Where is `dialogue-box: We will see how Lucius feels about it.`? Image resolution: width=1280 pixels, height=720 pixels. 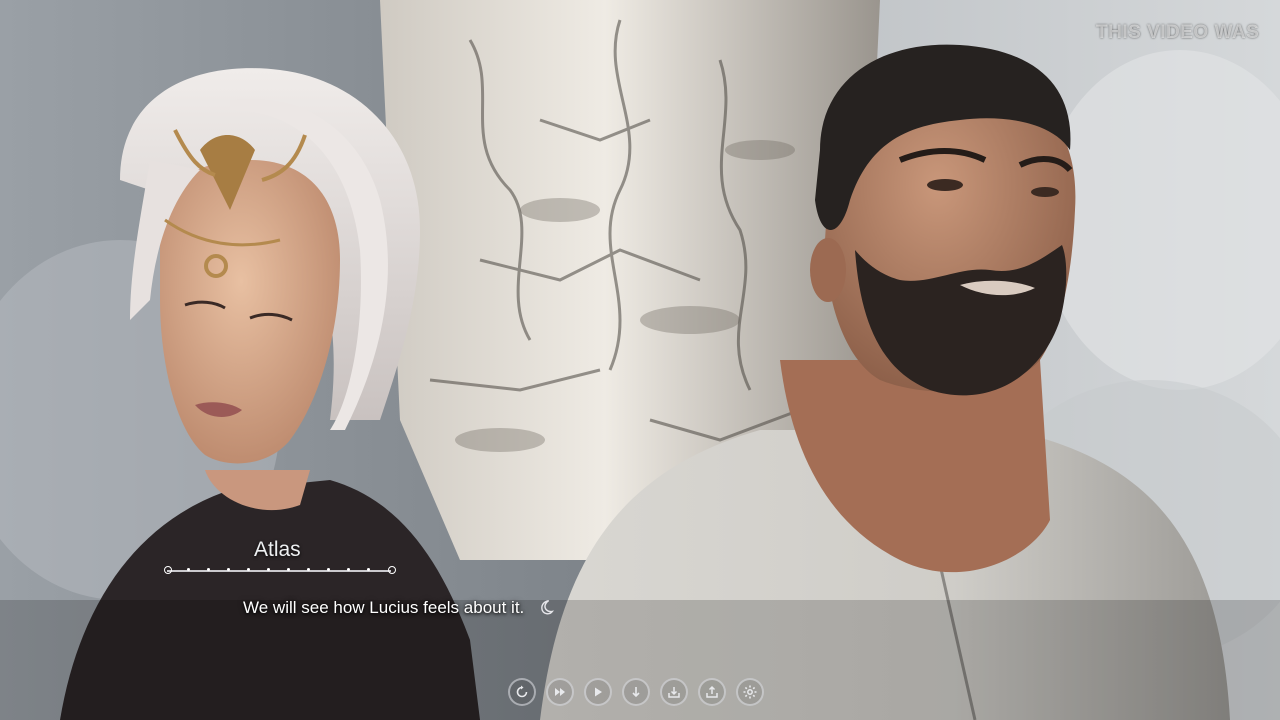 dialogue-box: We will see how Lucius feels about it. is located at coordinates (399, 608).